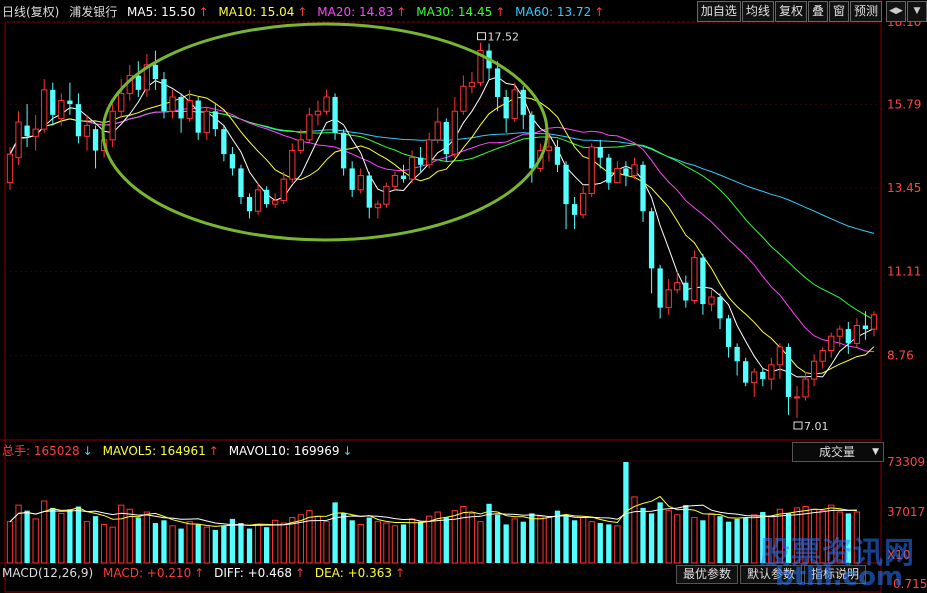 Image resolution: width=927 pixels, height=593 pixels. Describe the element at coordinates (263, 12) in the screenshot. I see `ma10-value: MA10: 15.04 ↑` at that location.